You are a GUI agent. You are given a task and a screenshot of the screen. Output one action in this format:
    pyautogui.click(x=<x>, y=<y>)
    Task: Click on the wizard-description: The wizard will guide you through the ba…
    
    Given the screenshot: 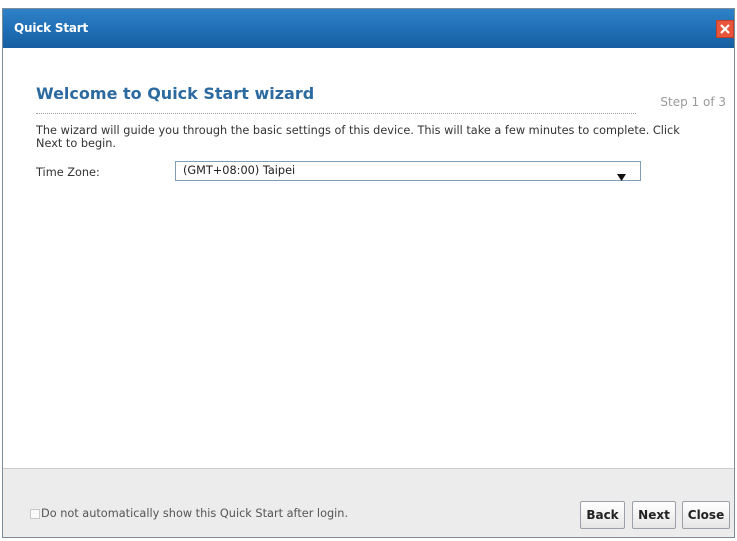 What is the action you would take?
    pyautogui.click(x=358, y=137)
    